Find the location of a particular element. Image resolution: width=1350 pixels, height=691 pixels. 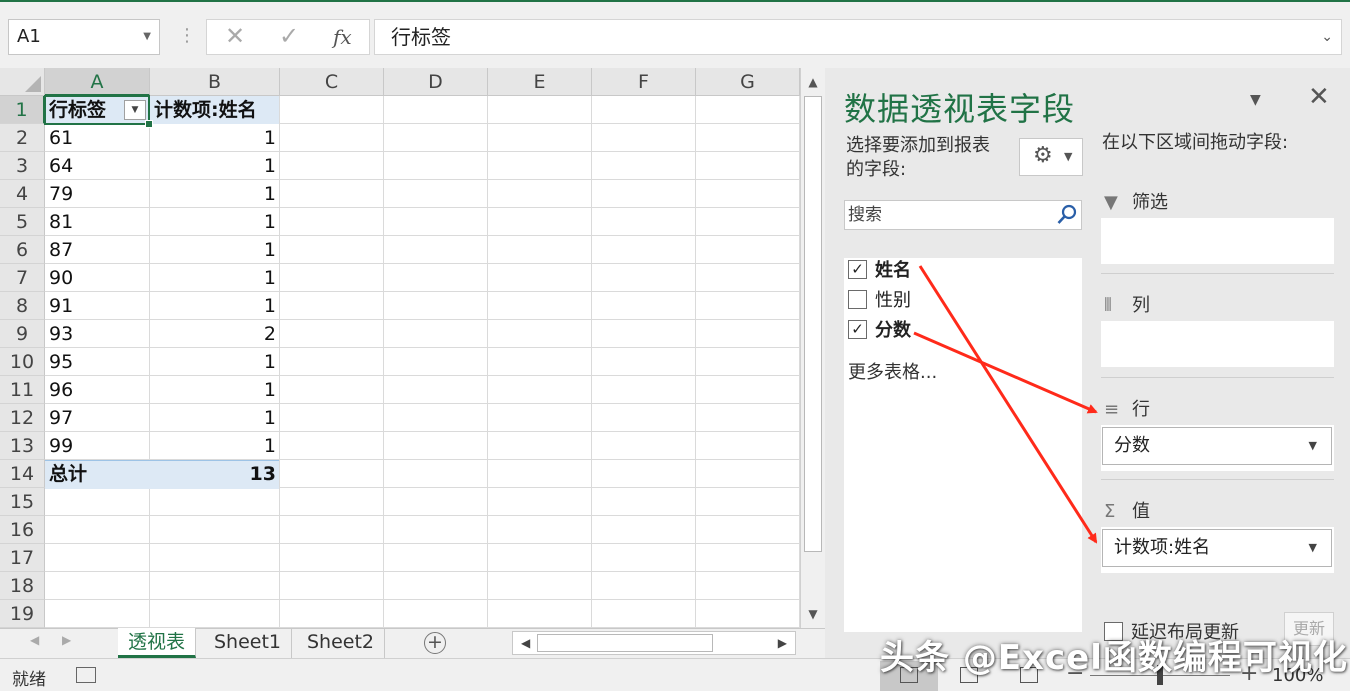

filters-drop-area is located at coordinates (1217, 241).